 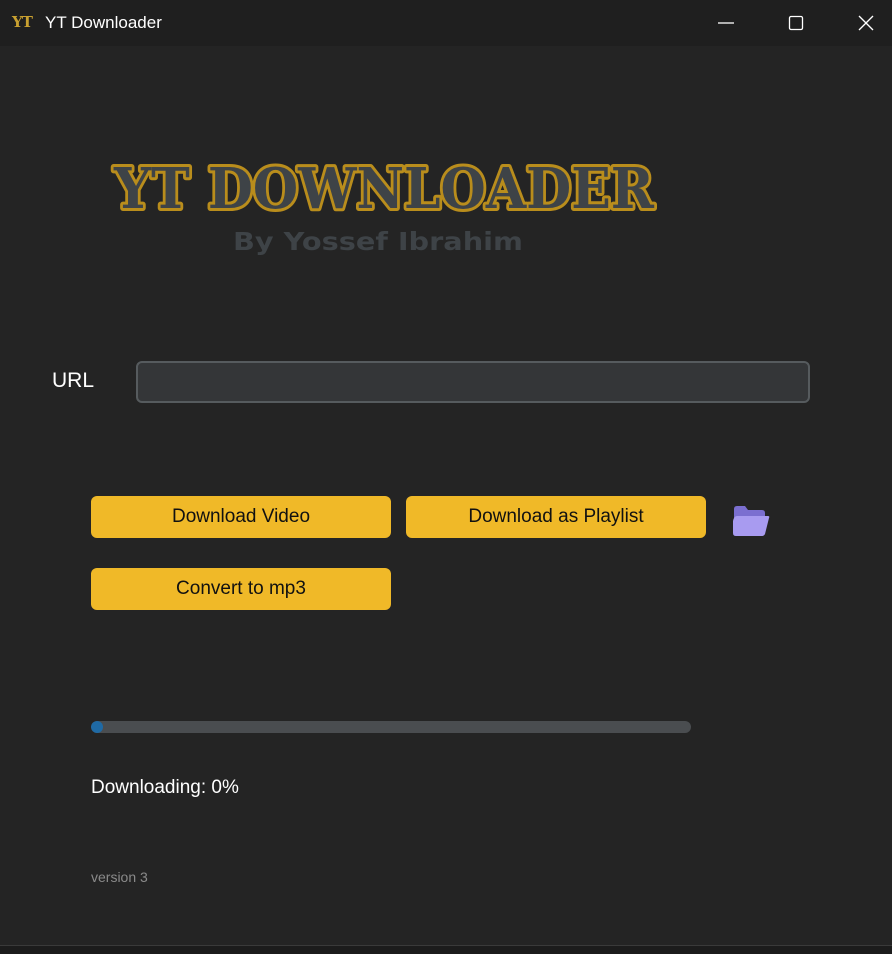 I want to click on minimize-button, so click(x=726, y=23).